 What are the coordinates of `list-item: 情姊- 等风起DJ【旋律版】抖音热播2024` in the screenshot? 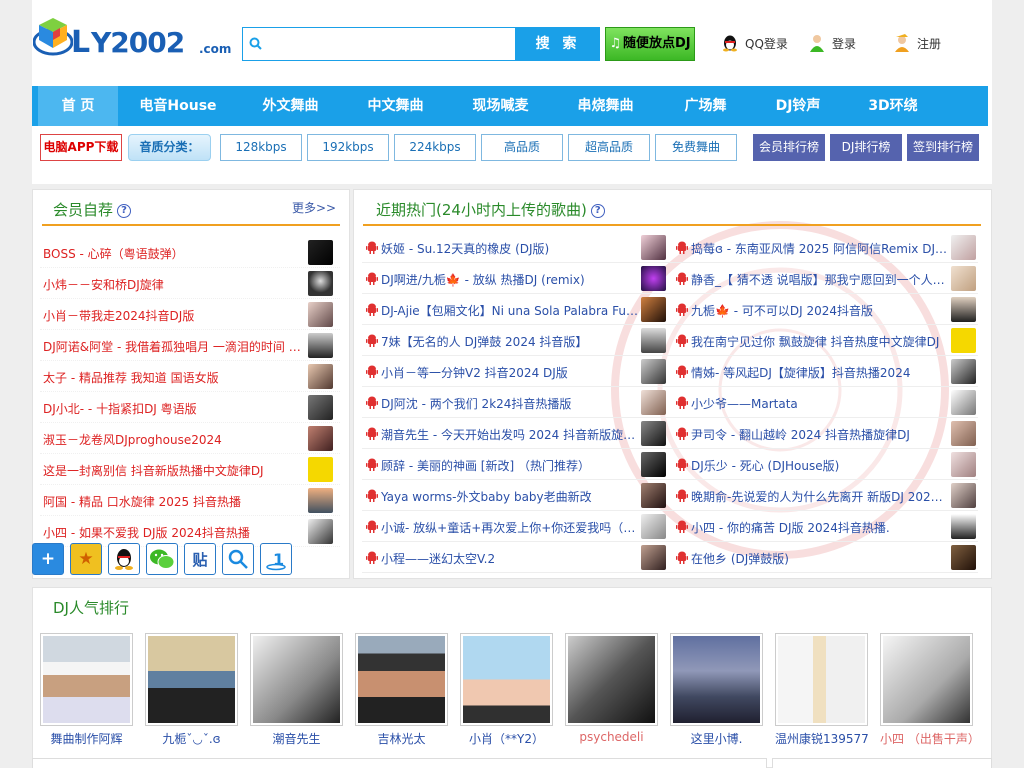 It's located at (826, 371).